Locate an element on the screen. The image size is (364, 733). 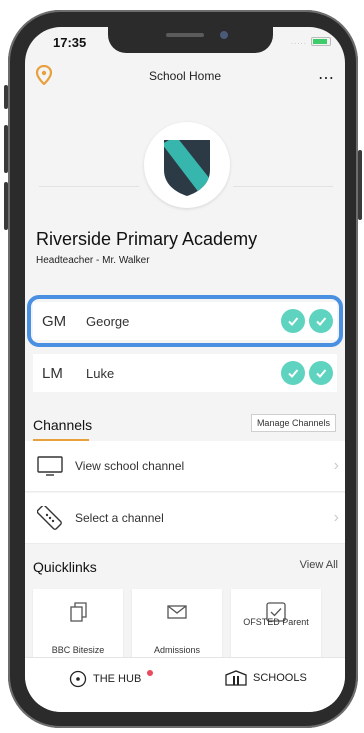
channel-label: View school channel is located at coordinates (130, 466).